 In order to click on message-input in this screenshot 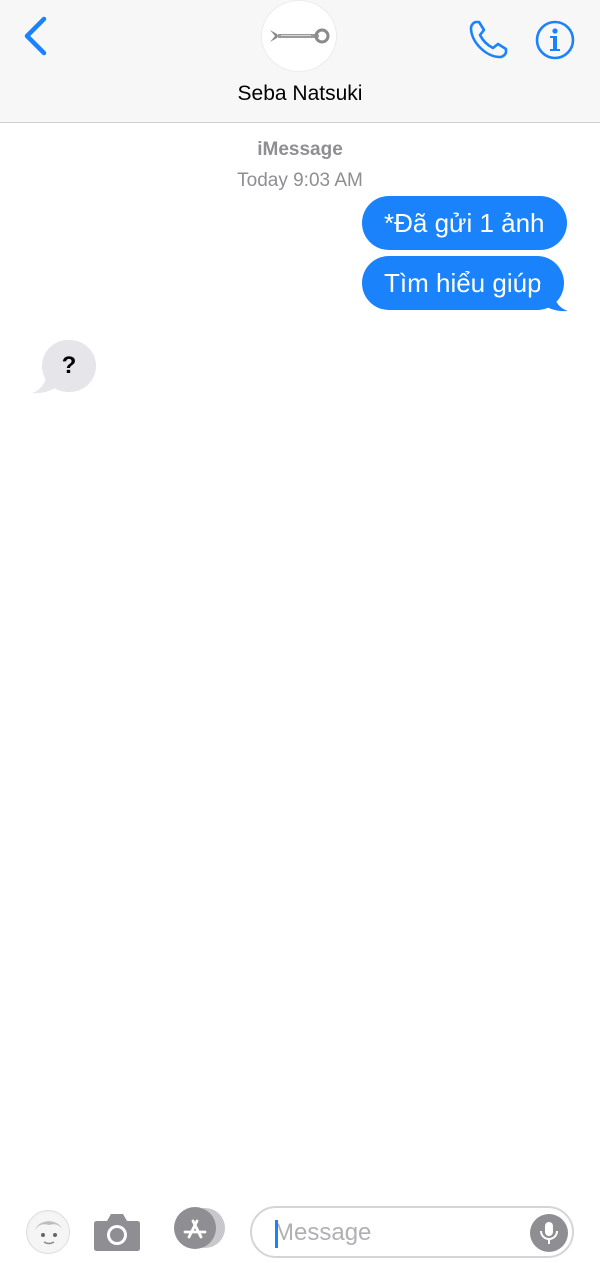, I will do `click(399, 1233)`.